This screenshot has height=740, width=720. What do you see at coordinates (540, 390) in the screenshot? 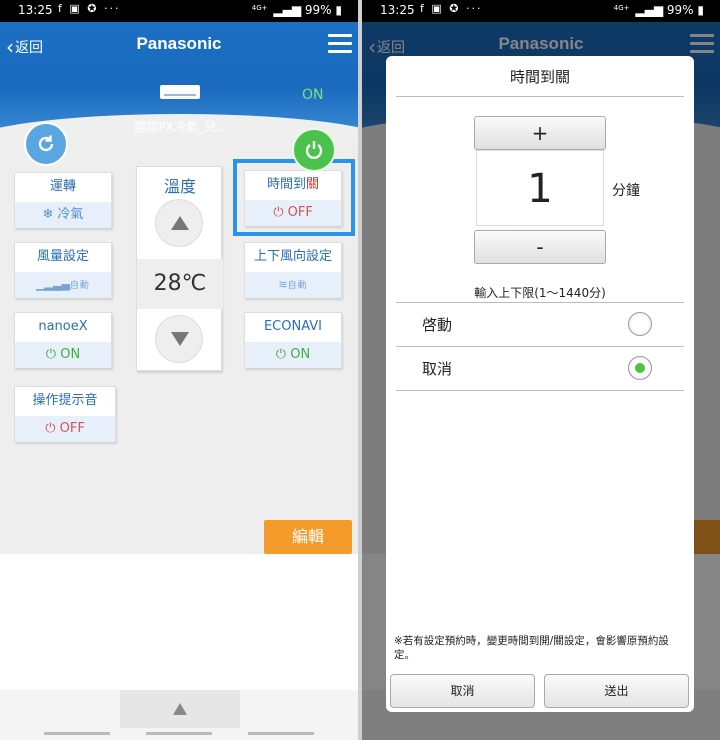
I see `option-divider` at bounding box center [540, 390].